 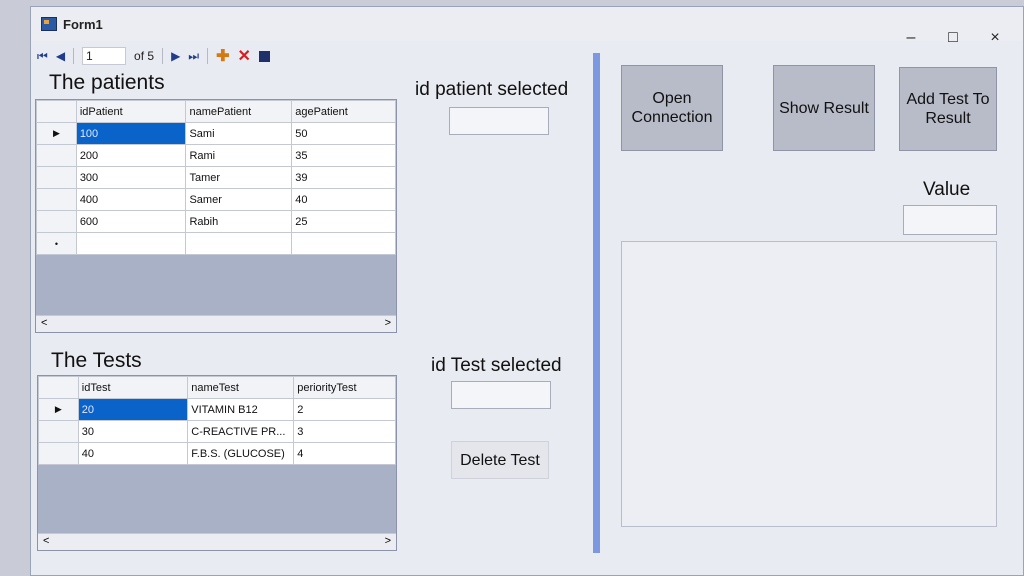 I want to click on table-cell: 50, so click(x=343, y=133).